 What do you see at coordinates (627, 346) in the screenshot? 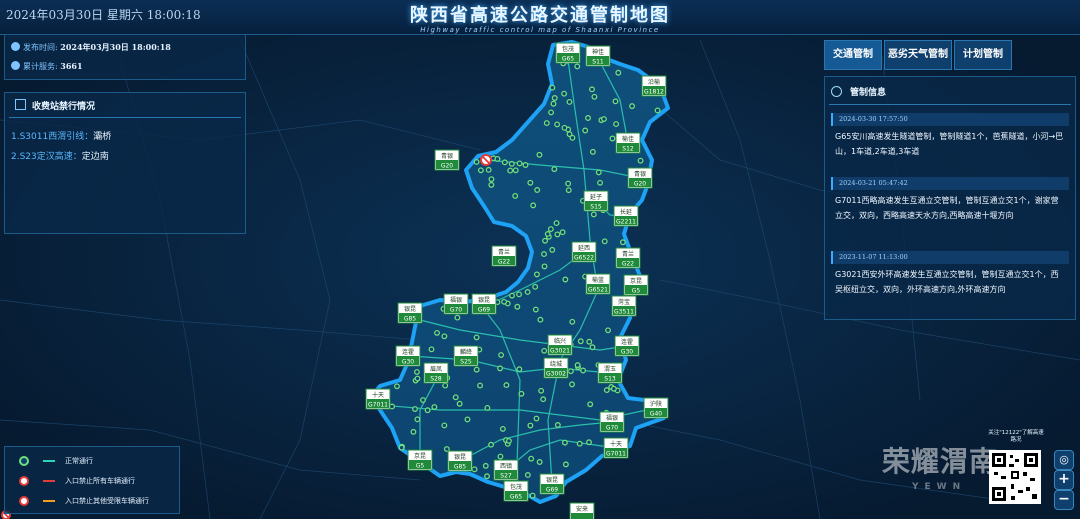
I see `route-shield: 连霍 G30` at bounding box center [627, 346].